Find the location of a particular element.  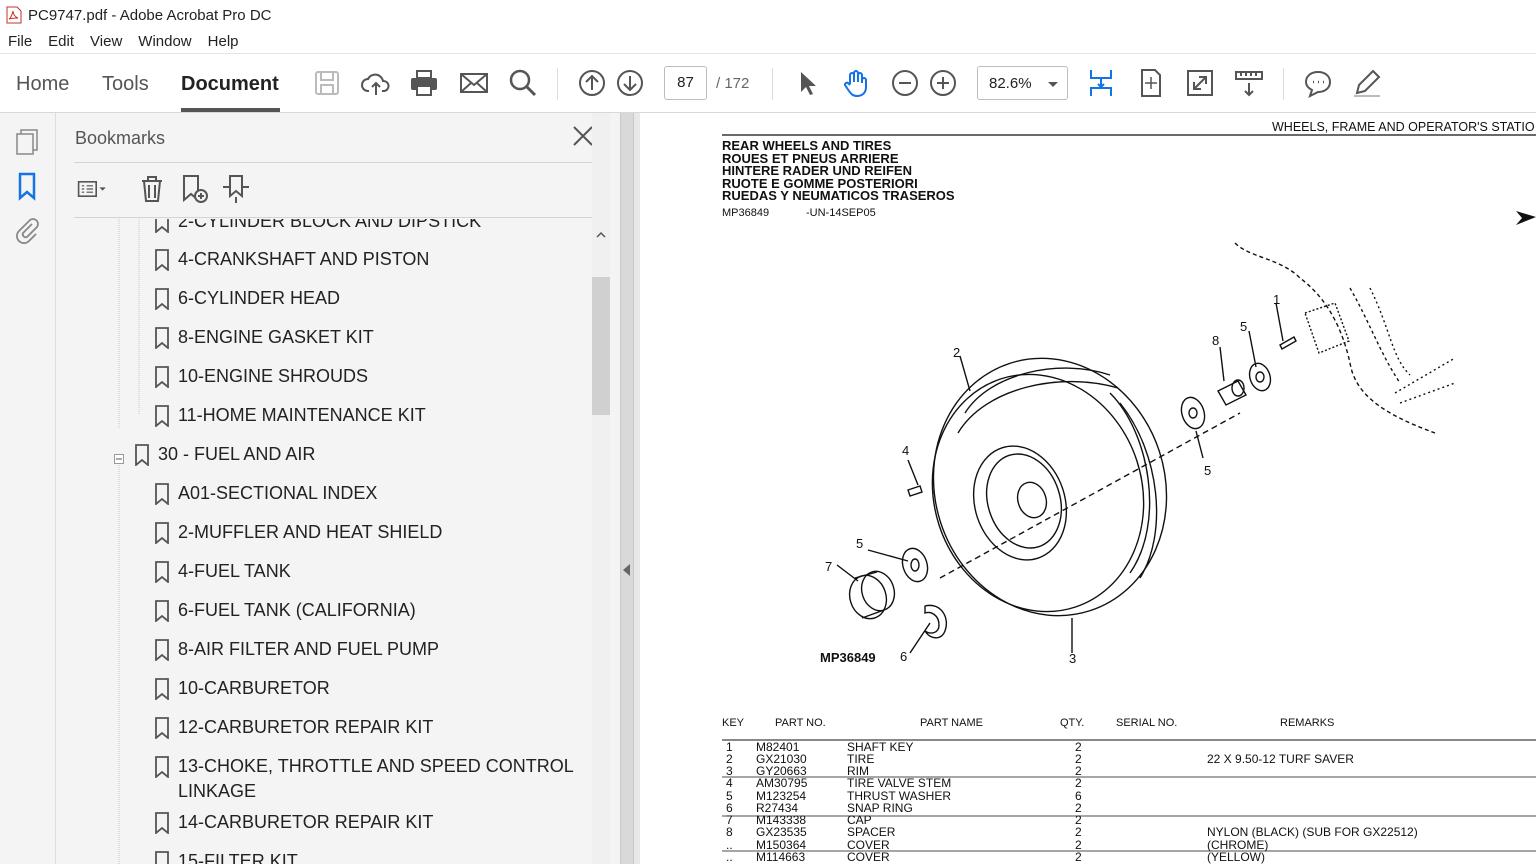

active-tab-indicator is located at coordinates (230, 110).